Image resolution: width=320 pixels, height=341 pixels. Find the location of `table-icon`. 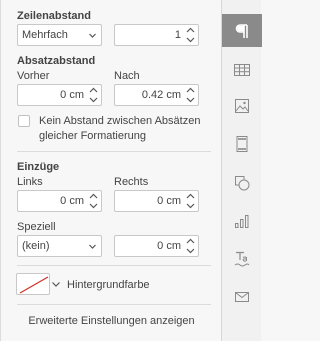

table-icon is located at coordinates (242, 70).